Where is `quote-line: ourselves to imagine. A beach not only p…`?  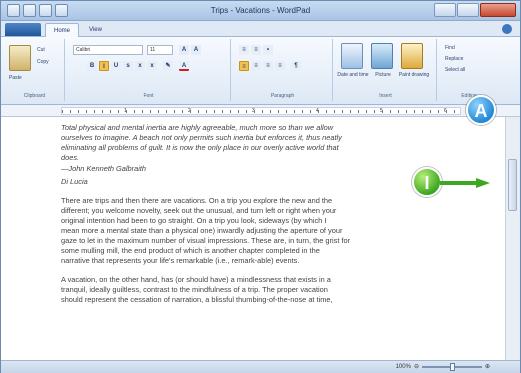 quote-line: ourselves to imagine. A beach not only p… is located at coordinates (201, 137).